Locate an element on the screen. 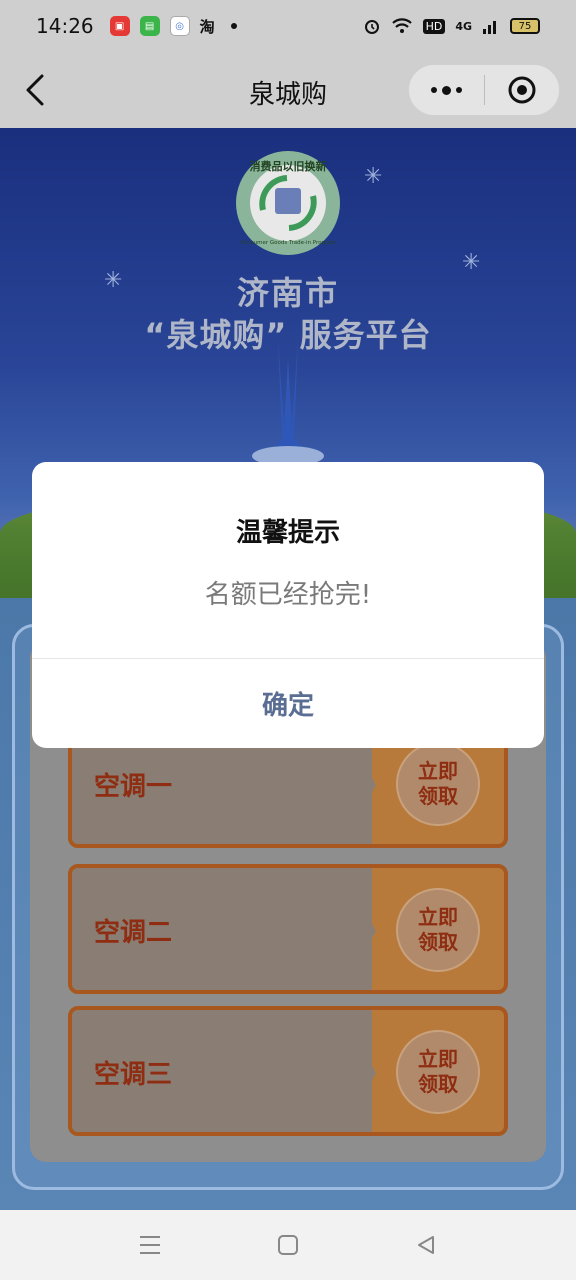  status-time: 14:26 is located at coordinates (65, 26).